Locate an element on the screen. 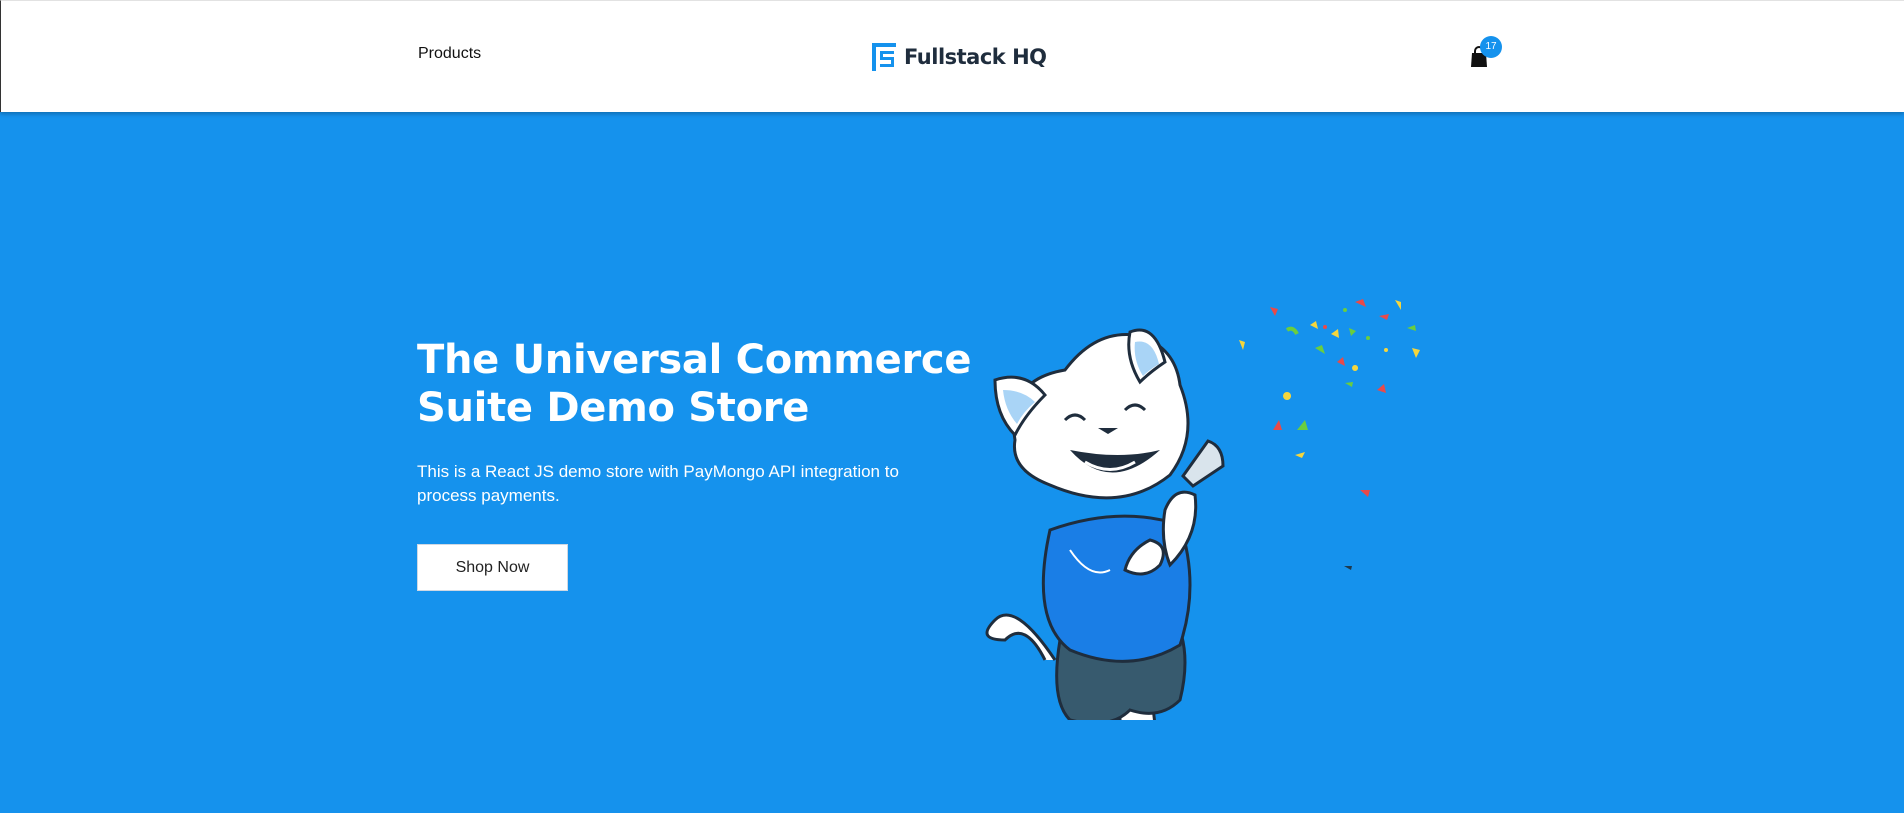 The width and height of the screenshot is (1904, 813). brand-logo: Fullstack HQ is located at coordinates (958, 57).